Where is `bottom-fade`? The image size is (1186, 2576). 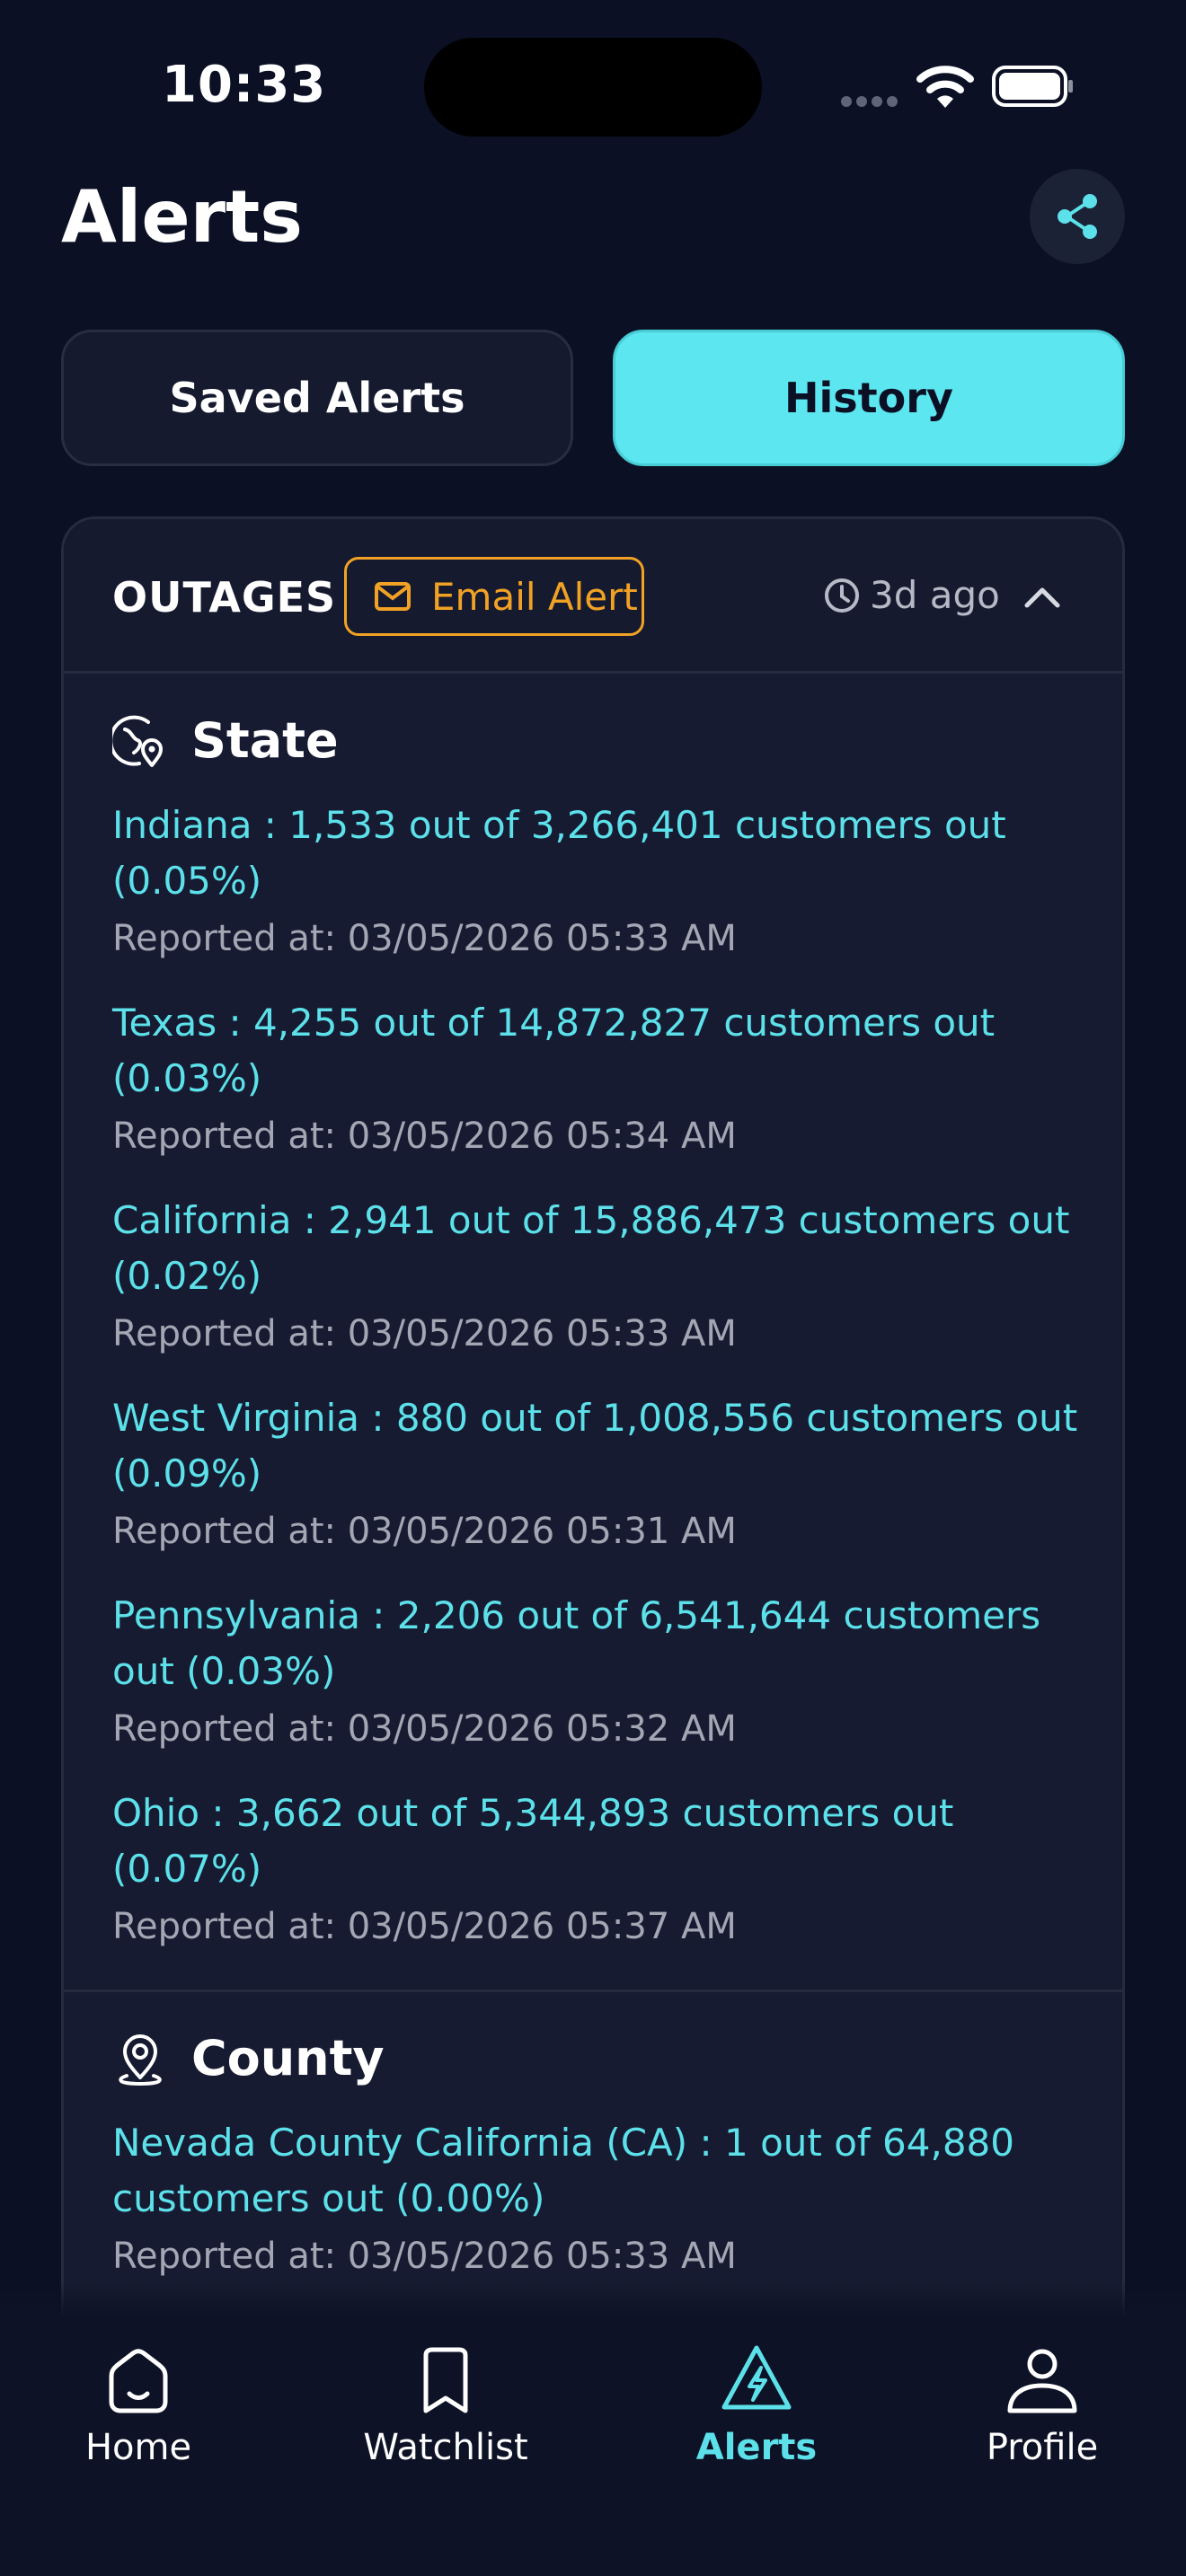 bottom-fade is located at coordinates (593, 2299).